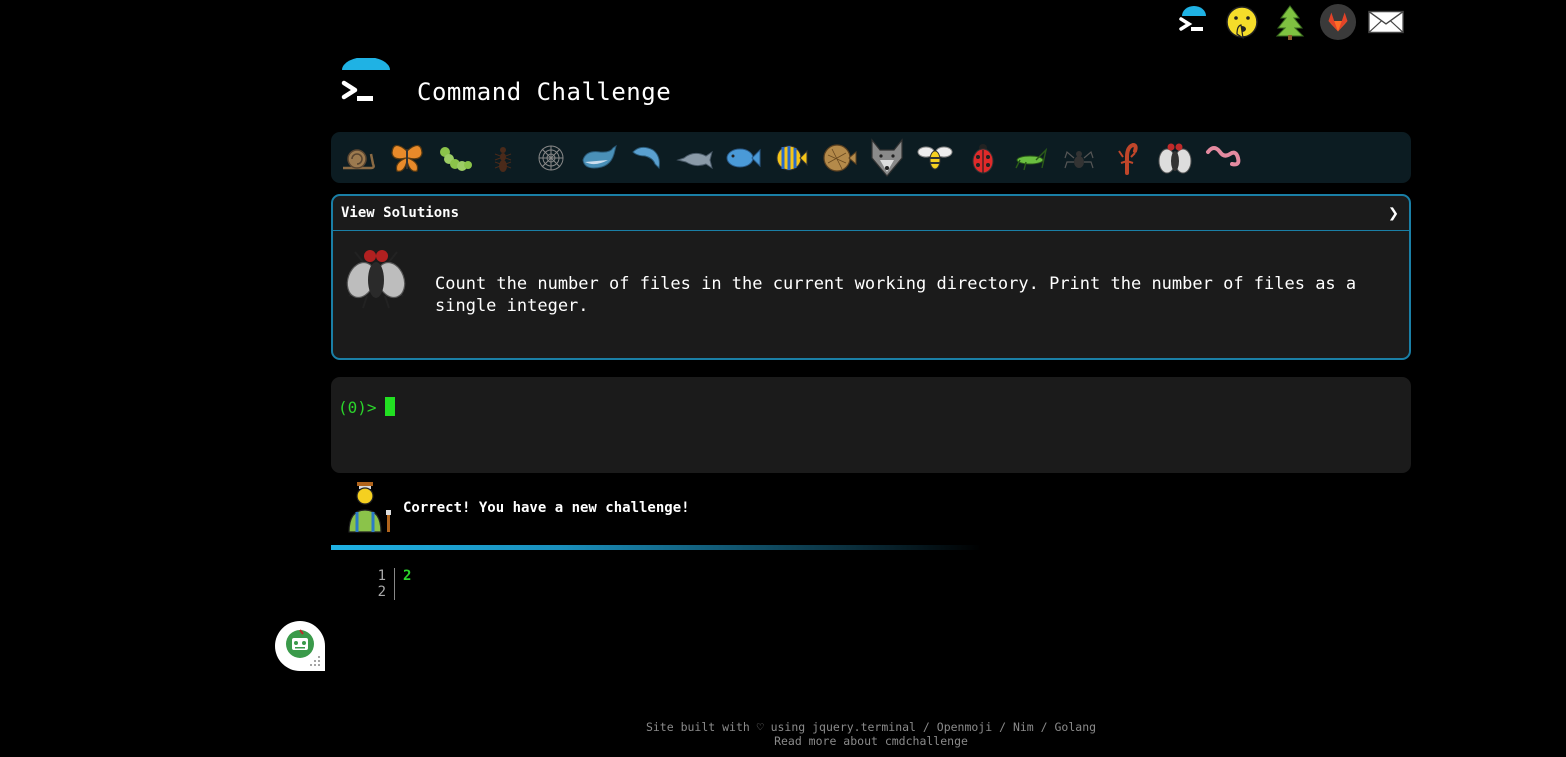 Image resolution: width=1566 pixels, height=757 pixels. Describe the element at coordinates (400, 213) in the screenshot. I see `view-solutions-label: View Solutions` at that location.